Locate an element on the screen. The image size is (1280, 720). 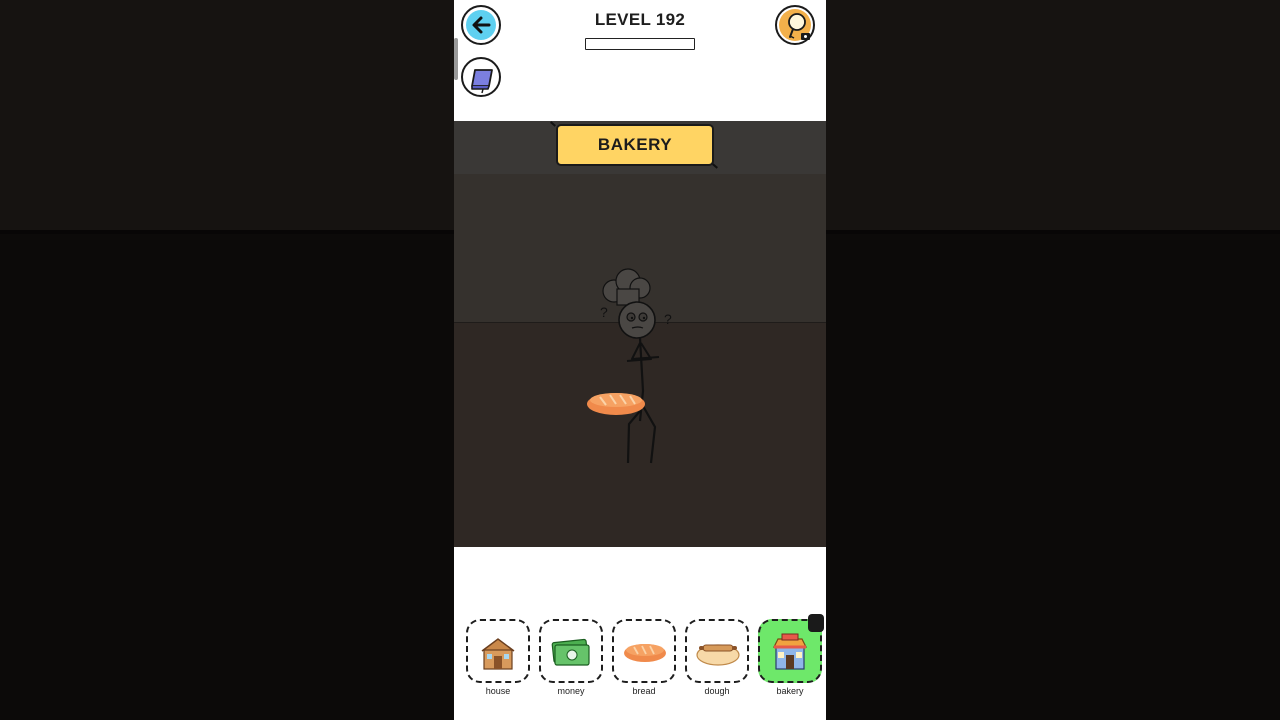
item-choice-bar: house money bread dough bakery is located at coordinates (640, 665).